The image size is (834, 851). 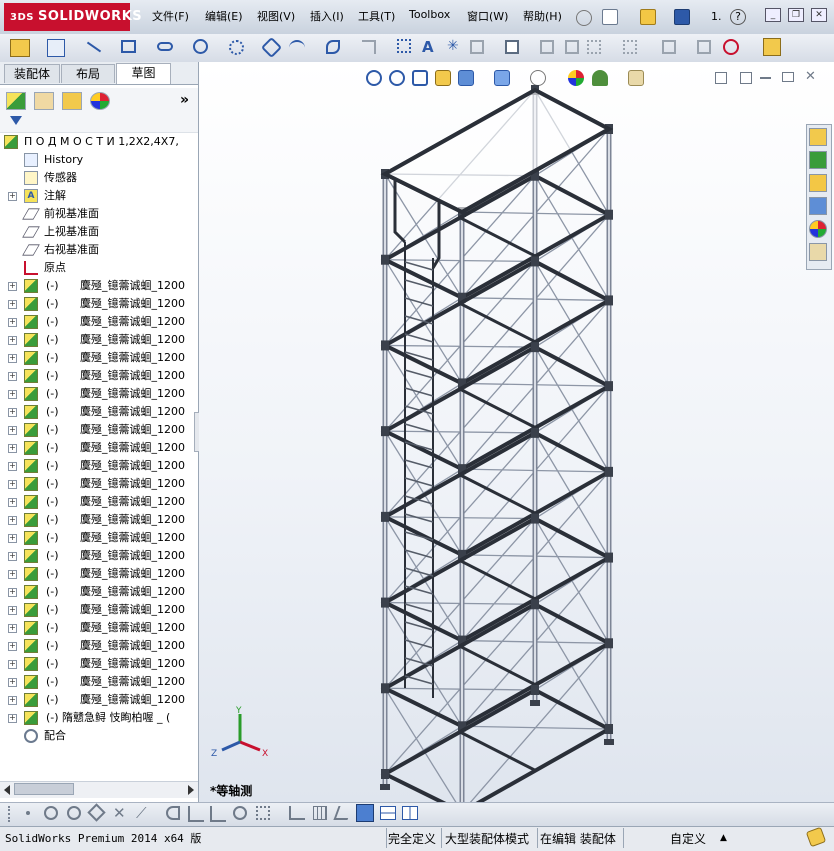 I want to click on mirror-entities-icon, so click(x=572, y=47).